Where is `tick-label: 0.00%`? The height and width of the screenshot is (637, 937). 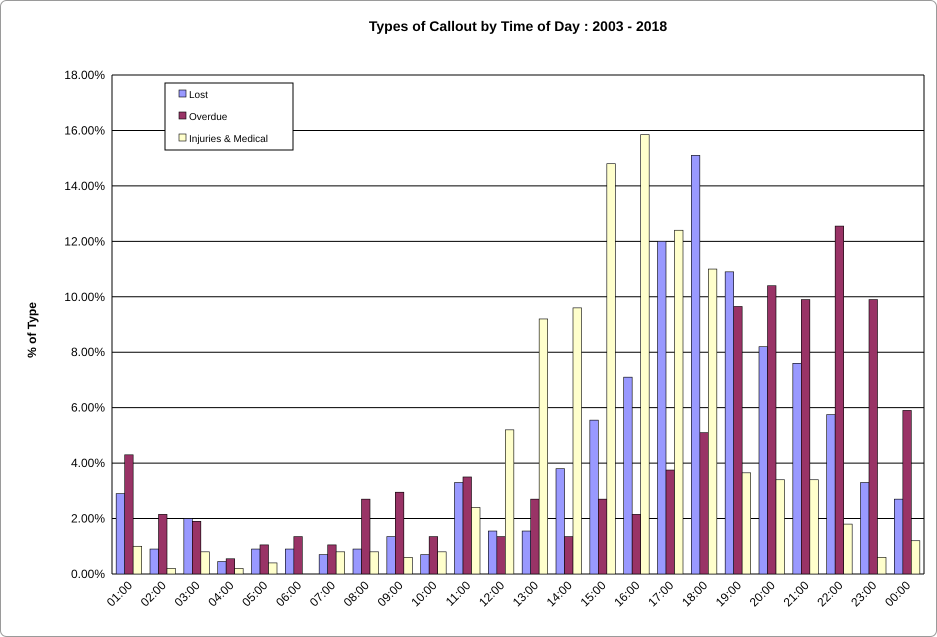
tick-label: 0.00% is located at coordinates (87, 574).